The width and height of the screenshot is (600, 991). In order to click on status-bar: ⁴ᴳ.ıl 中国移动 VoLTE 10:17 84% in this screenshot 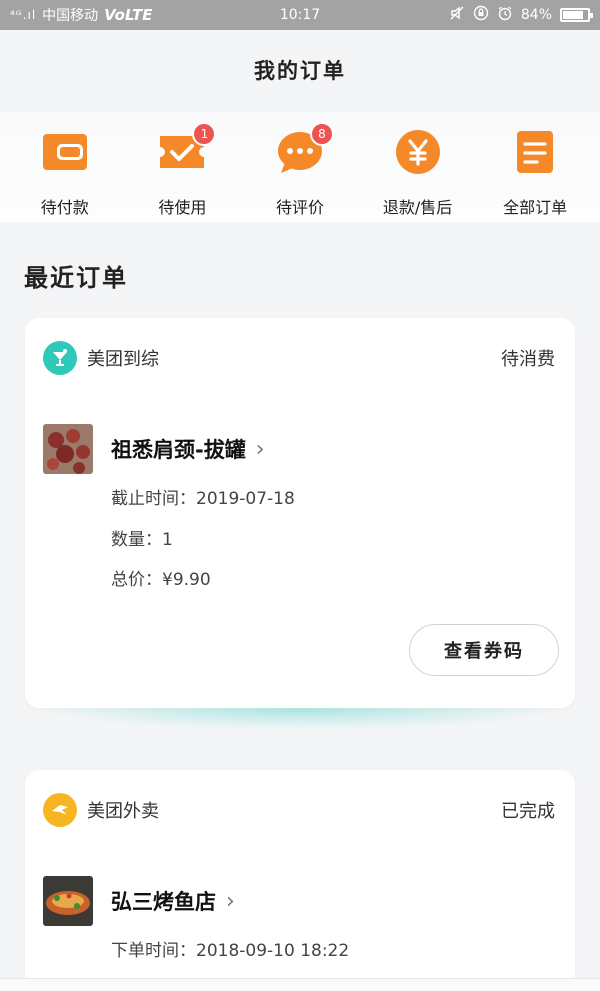, I will do `click(300, 15)`.